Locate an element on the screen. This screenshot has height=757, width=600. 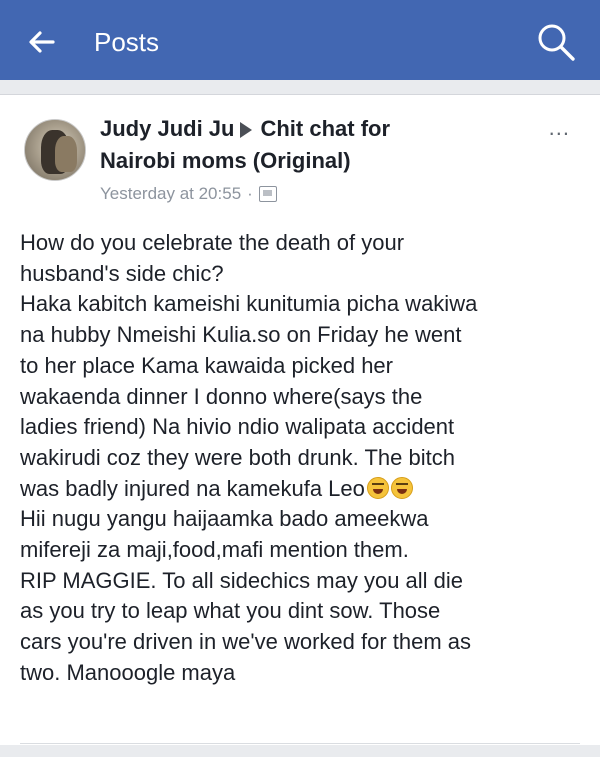
post-meta: Yesterday at 20:55 · is located at coordinates (188, 194).